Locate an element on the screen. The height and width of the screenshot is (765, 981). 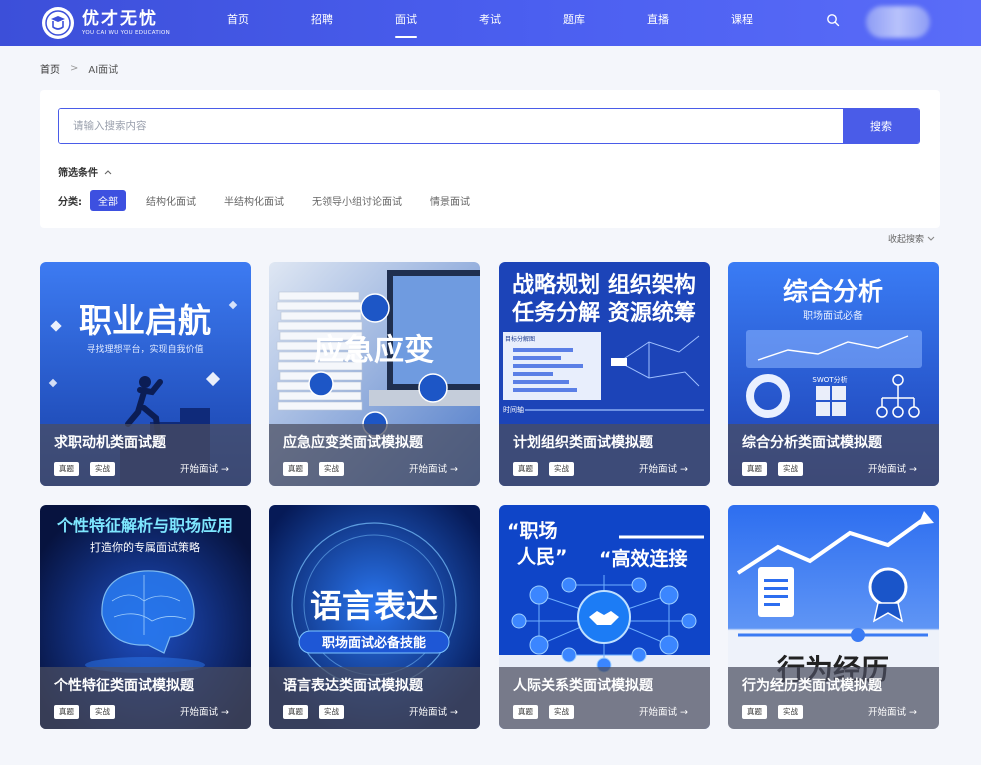
art-line-1: “职场 is located at coordinates (532, 531).